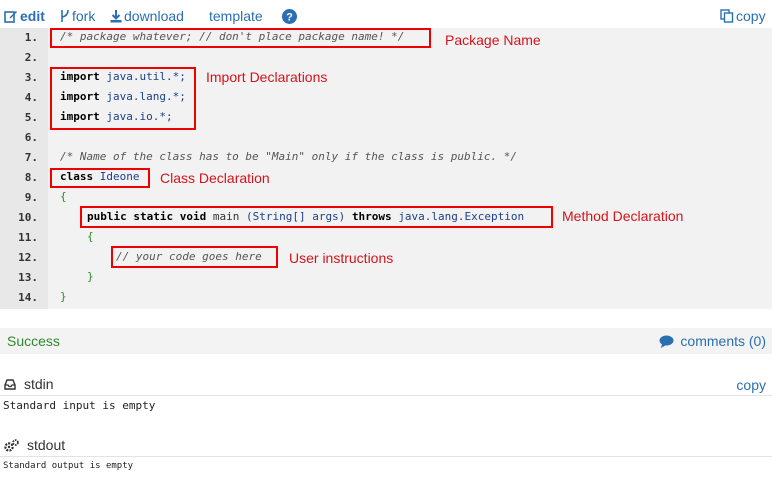  What do you see at coordinates (31, 157) in the screenshot?
I see `line-number: 7.` at bounding box center [31, 157].